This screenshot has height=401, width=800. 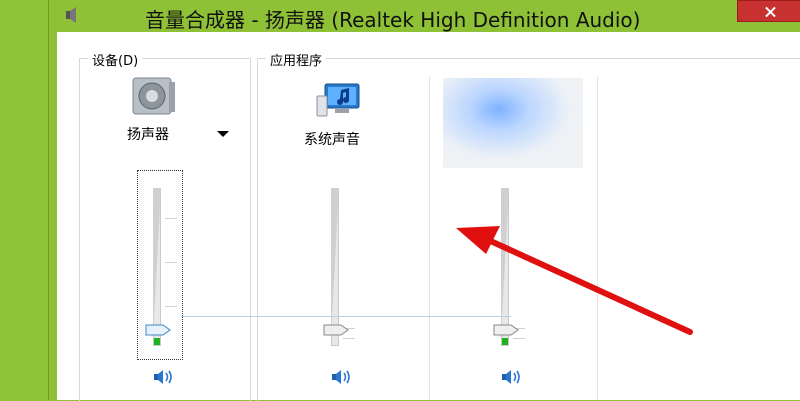 I want to click on system-sounds-mute-speaker-icon, so click(x=342, y=377).